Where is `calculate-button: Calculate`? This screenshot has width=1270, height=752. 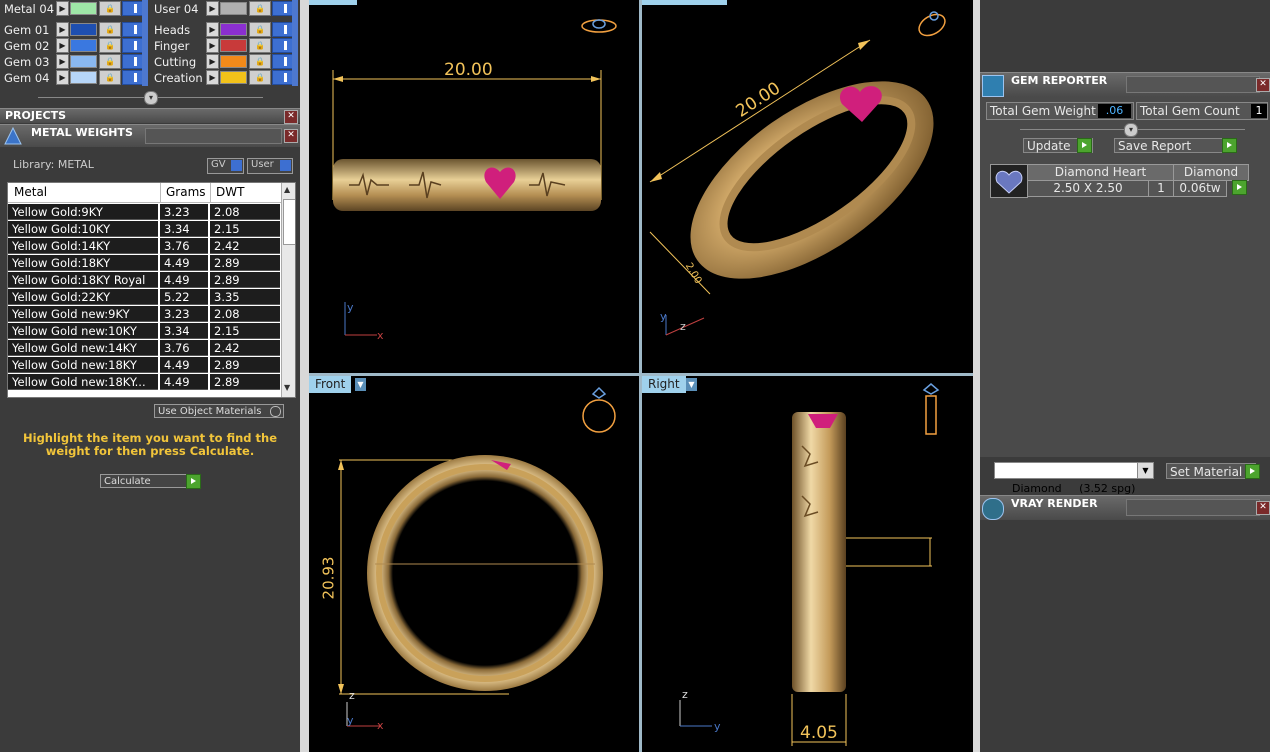
calculate-button: Calculate is located at coordinates (150, 481).